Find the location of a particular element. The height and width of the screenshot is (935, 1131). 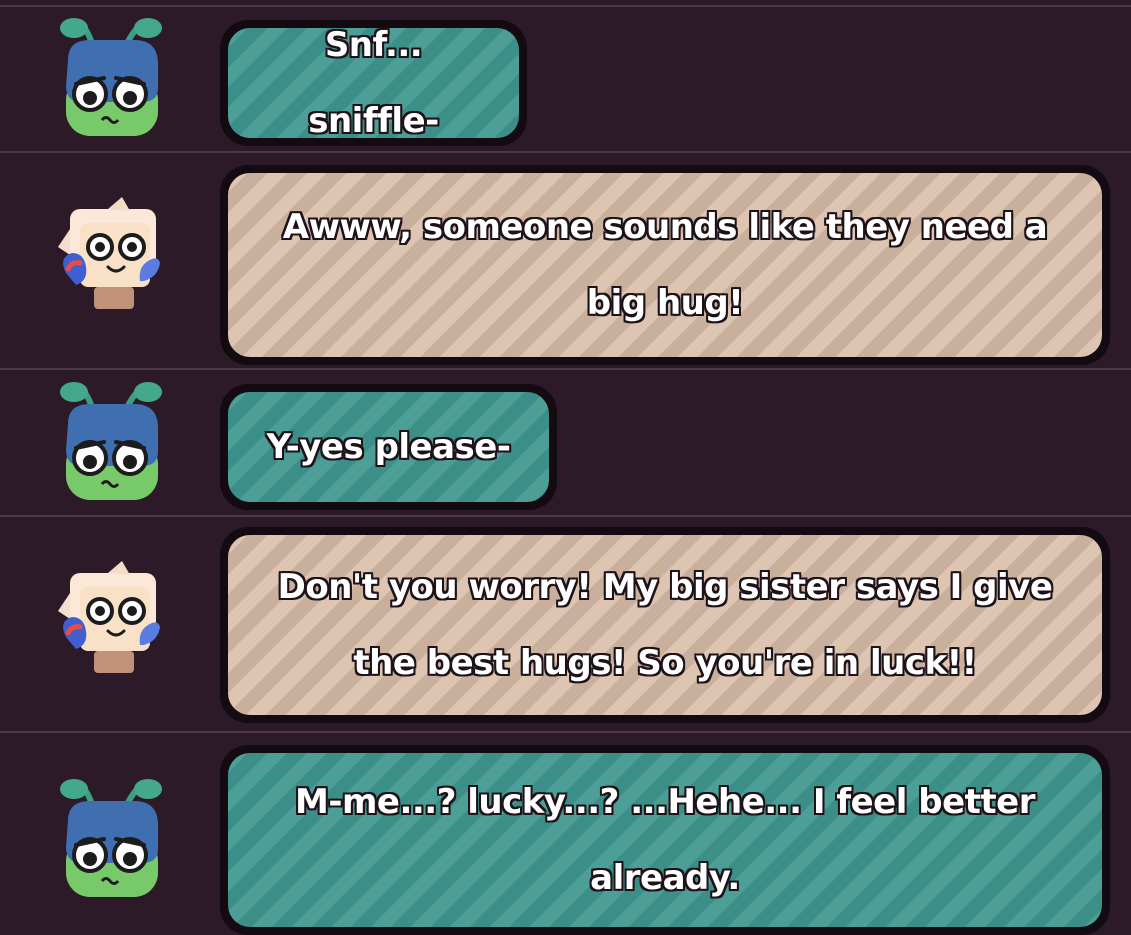

speech-bubble-frame: Y-yes please- is located at coordinates (388, 447).